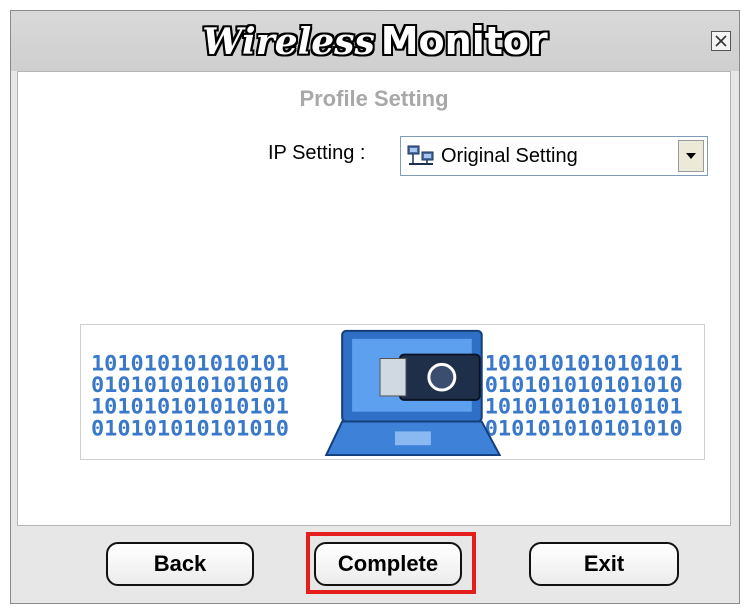 Image resolution: width=756 pixels, height=614 pixels. I want to click on binary-row-4: 010101010101010, so click(190, 428).